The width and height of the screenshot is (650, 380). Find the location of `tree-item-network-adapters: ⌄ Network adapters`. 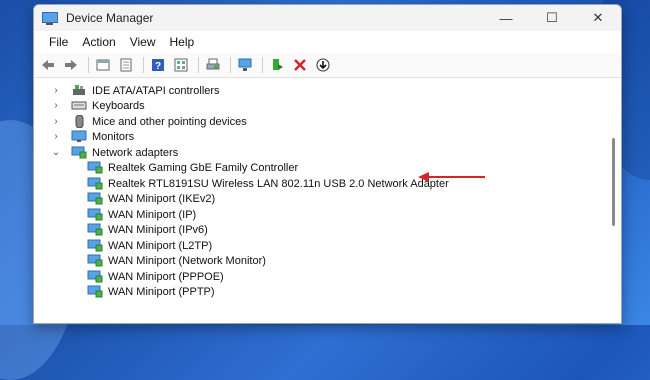

tree-item-network-adapters: ⌄ Network adapters is located at coordinates (114, 152).